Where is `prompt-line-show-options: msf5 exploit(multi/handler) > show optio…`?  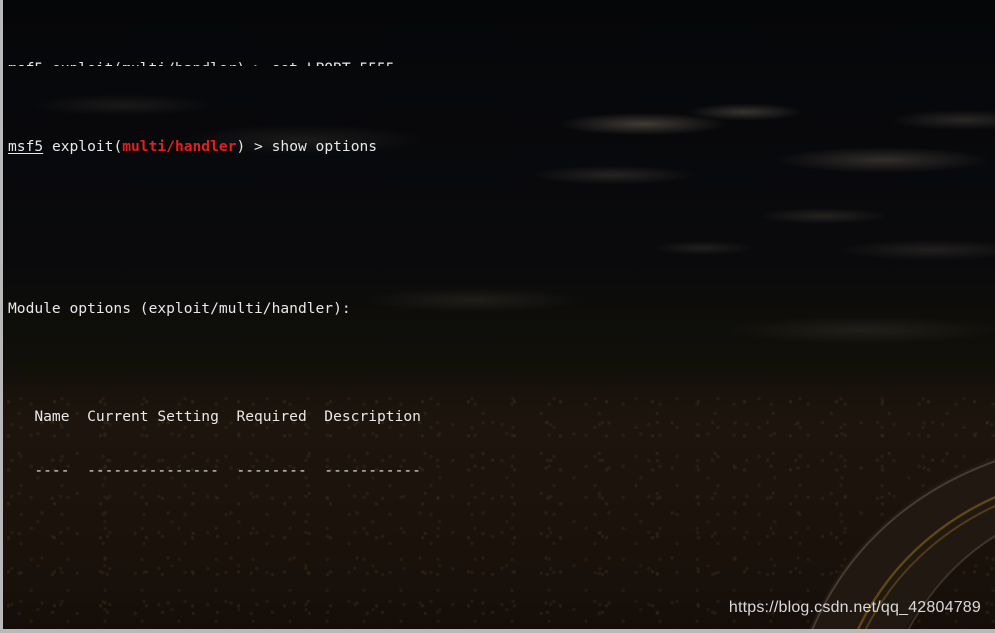
prompt-line-show-options: msf5 exploit(multi/handler) > show optio… is located at coordinates (501, 147).